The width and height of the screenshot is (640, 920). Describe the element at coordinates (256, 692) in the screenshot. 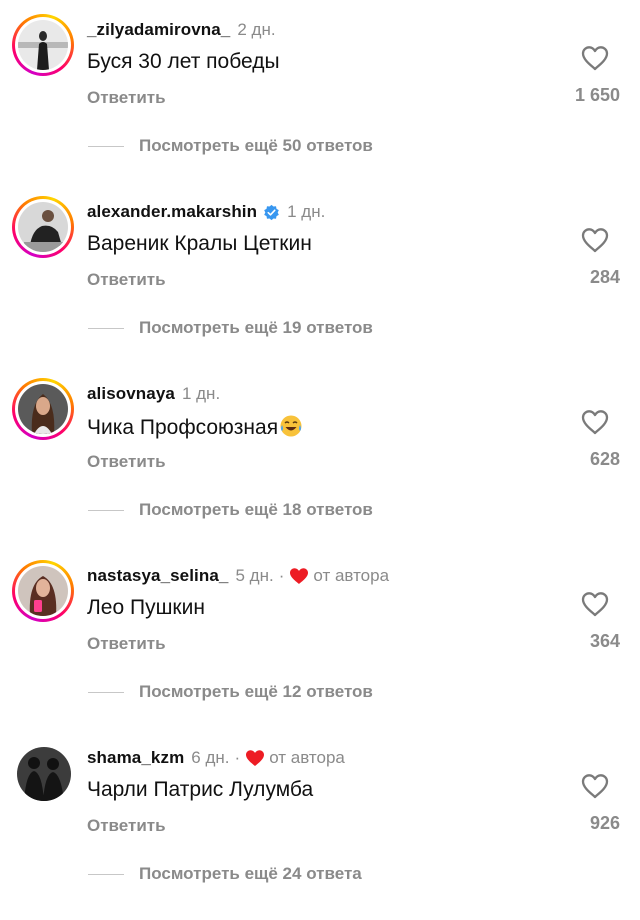

I see `view-more-replies: Посмотреть ещё 12 ответов` at that location.